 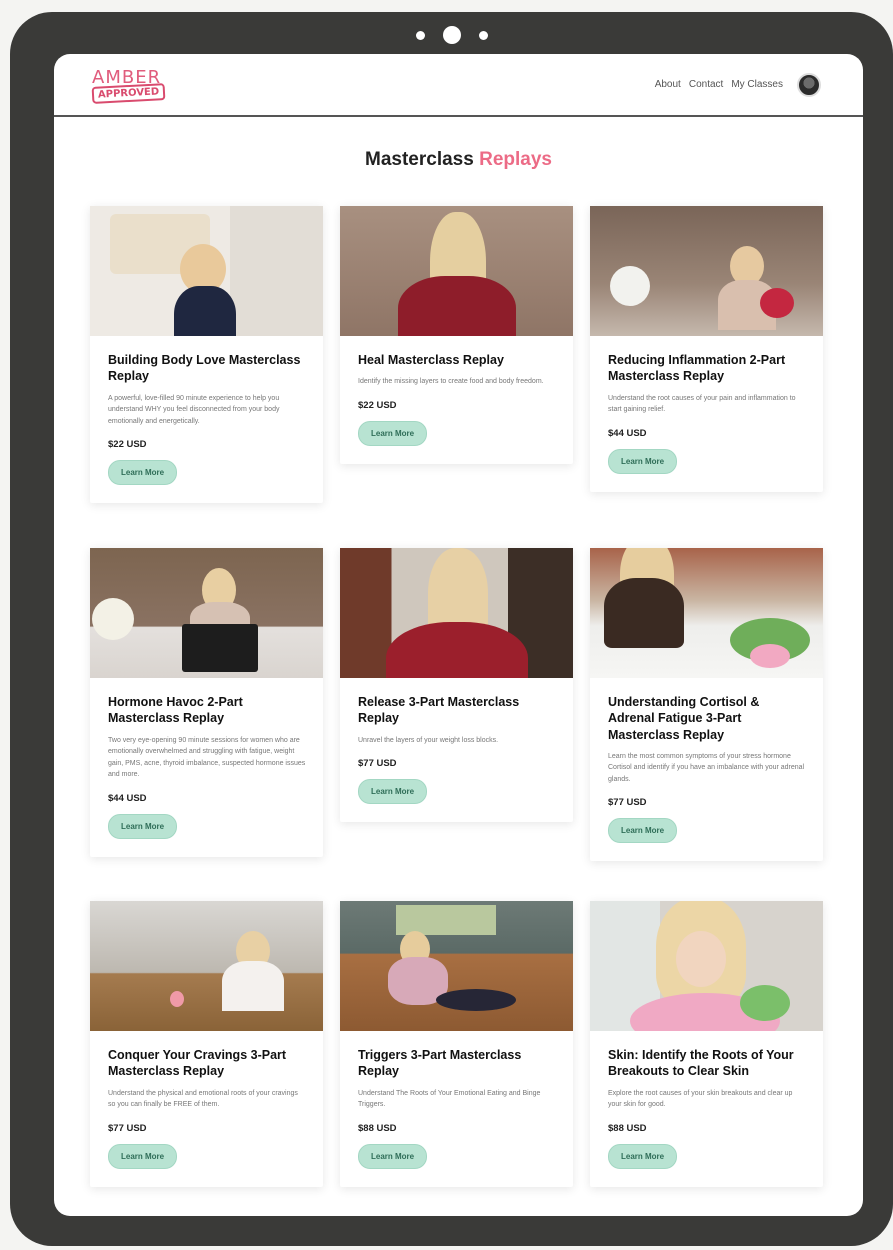 I want to click on camera-lens-icon, so click(x=451, y=35).